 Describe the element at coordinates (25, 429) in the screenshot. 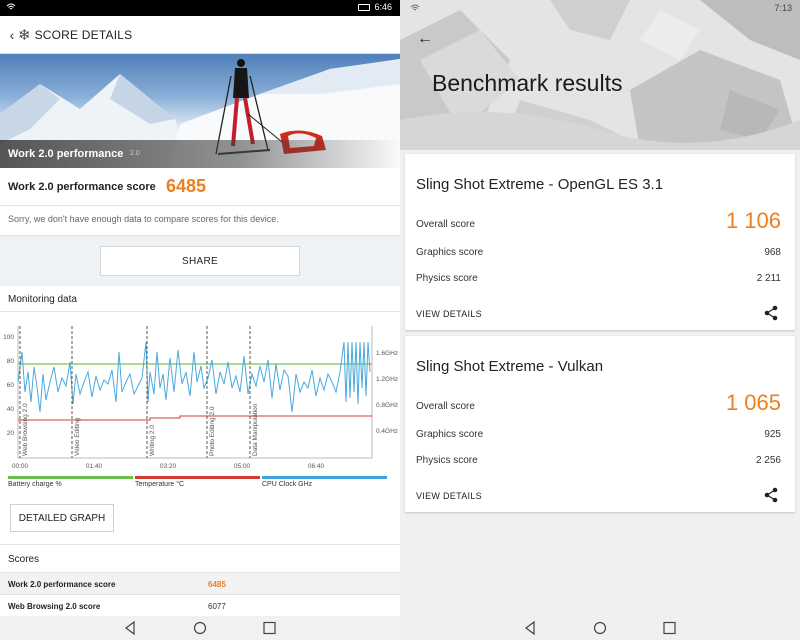

I see `phase-marker-label: Web Browsing 2.0` at that location.